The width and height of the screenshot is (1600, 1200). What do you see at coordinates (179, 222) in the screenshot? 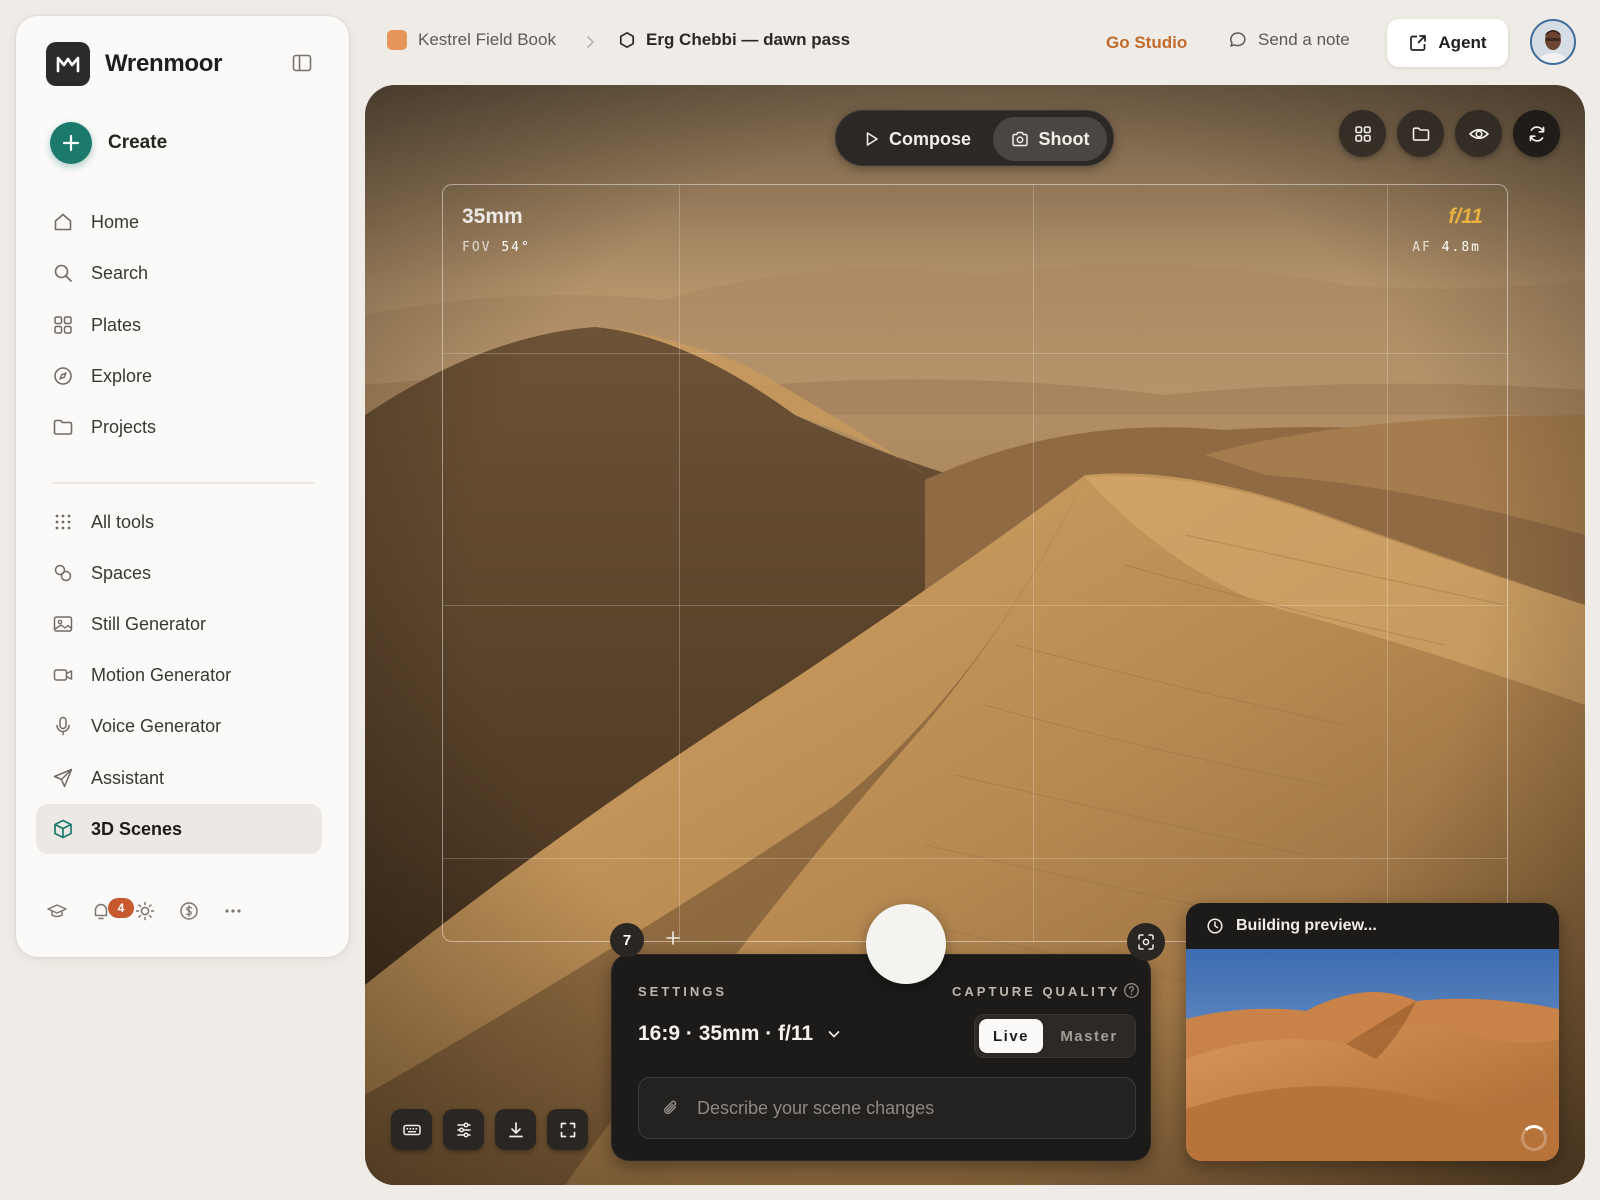
I see `nav-item-home: Home` at bounding box center [179, 222].